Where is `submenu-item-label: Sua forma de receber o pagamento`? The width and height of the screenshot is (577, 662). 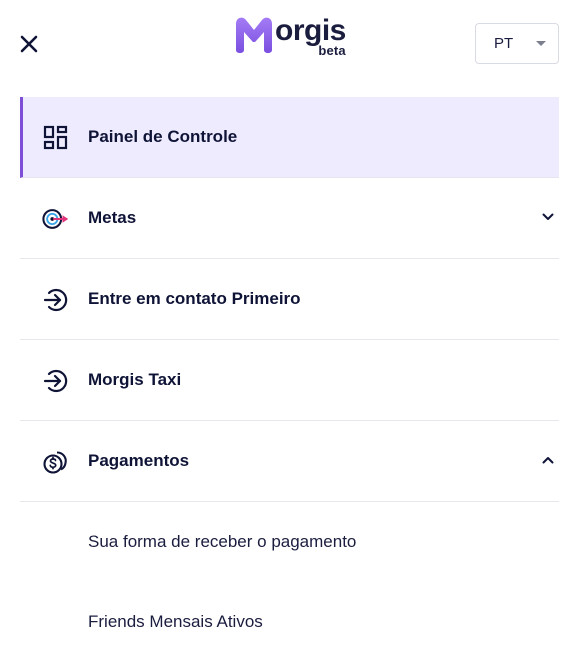
submenu-item-label: Sua forma de receber o pagamento is located at coordinates (222, 541).